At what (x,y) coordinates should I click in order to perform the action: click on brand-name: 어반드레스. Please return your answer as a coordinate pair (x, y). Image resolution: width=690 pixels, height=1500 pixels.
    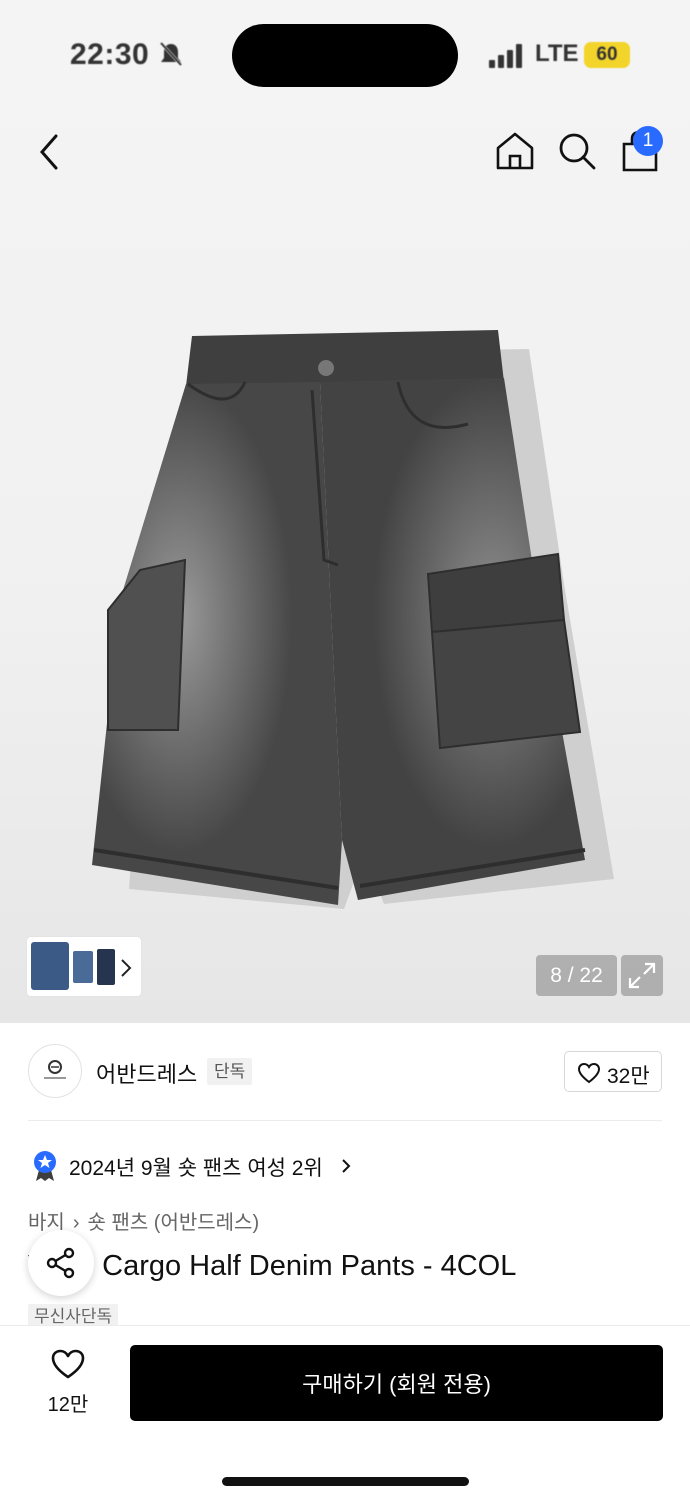
    Looking at the image, I should click on (146, 1073).